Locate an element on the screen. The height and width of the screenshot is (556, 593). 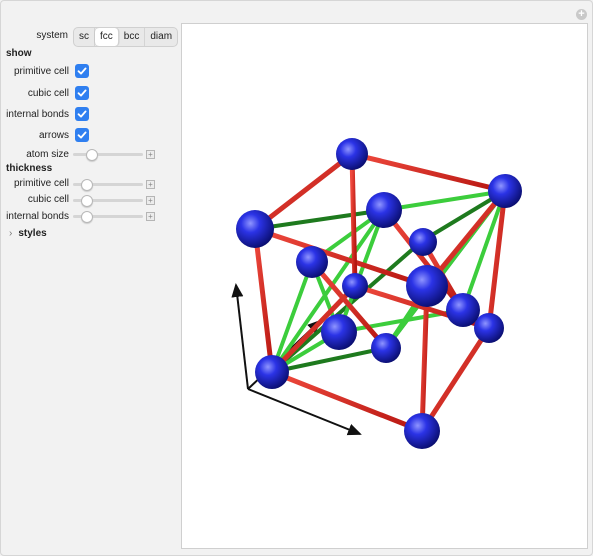
show-heading: show is located at coordinates (19, 53).